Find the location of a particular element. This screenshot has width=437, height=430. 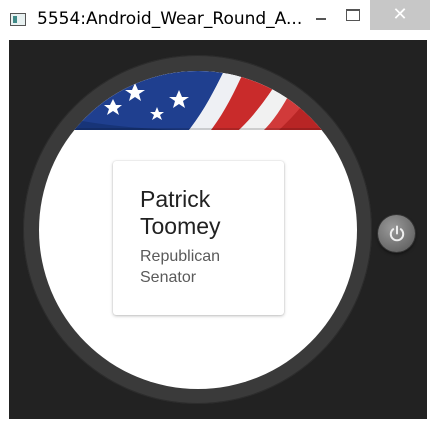

close-icon: ✕ is located at coordinates (400, 14).